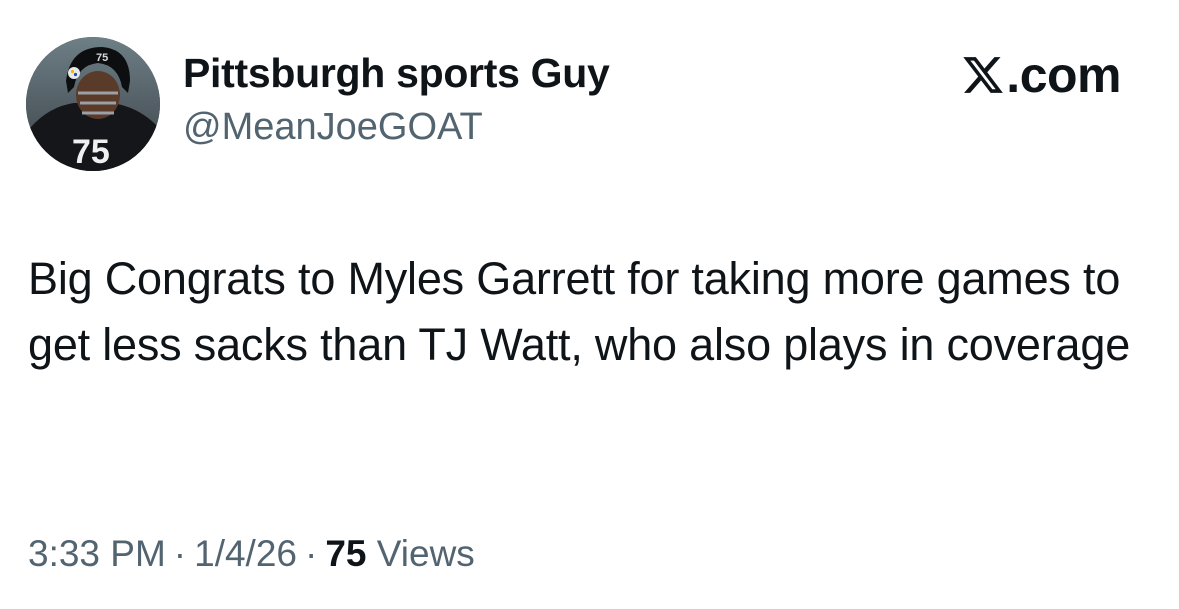  Describe the element at coordinates (333, 127) in the screenshot. I see `author-handle: @MeanJoeGOAT` at that location.